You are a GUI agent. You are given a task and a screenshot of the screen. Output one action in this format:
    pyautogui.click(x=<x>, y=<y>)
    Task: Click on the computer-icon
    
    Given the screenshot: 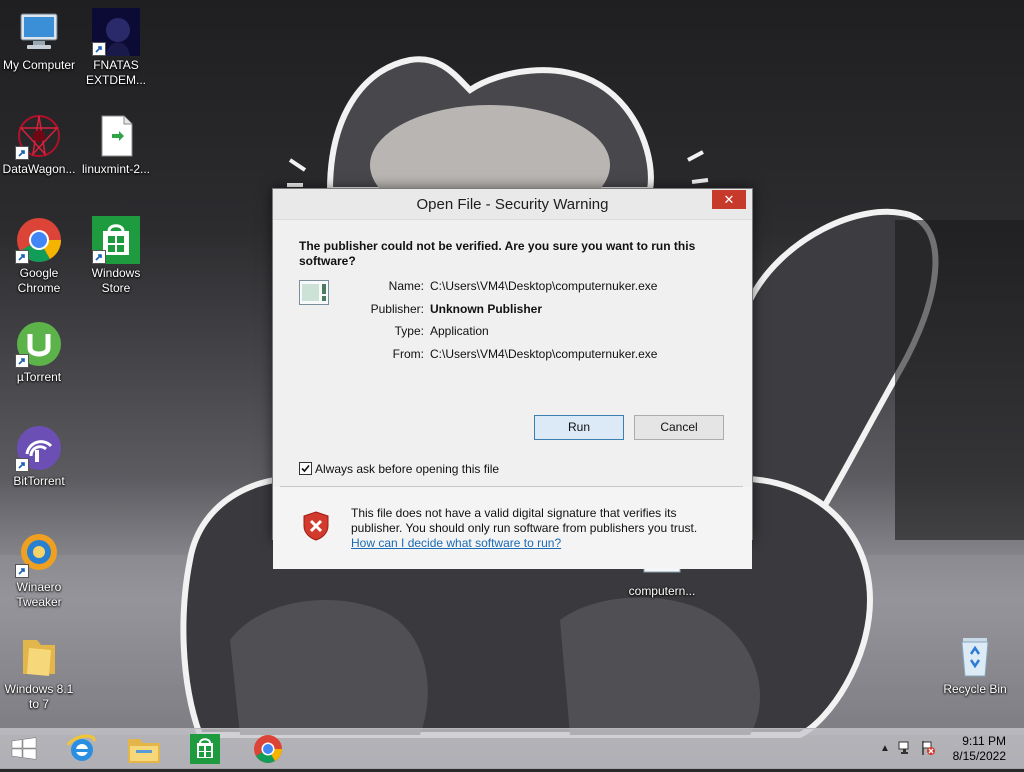 What is the action you would take?
    pyautogui.click(x=39, y=32)
    